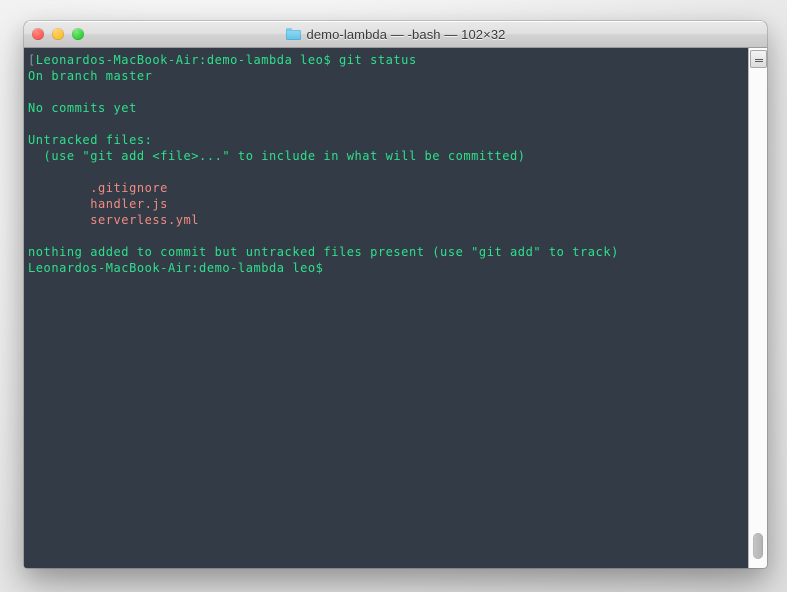 The width and height of the screenshot is (787, 592). I want to click on terminal-line-text: Untracked files:, so click(90, 140).